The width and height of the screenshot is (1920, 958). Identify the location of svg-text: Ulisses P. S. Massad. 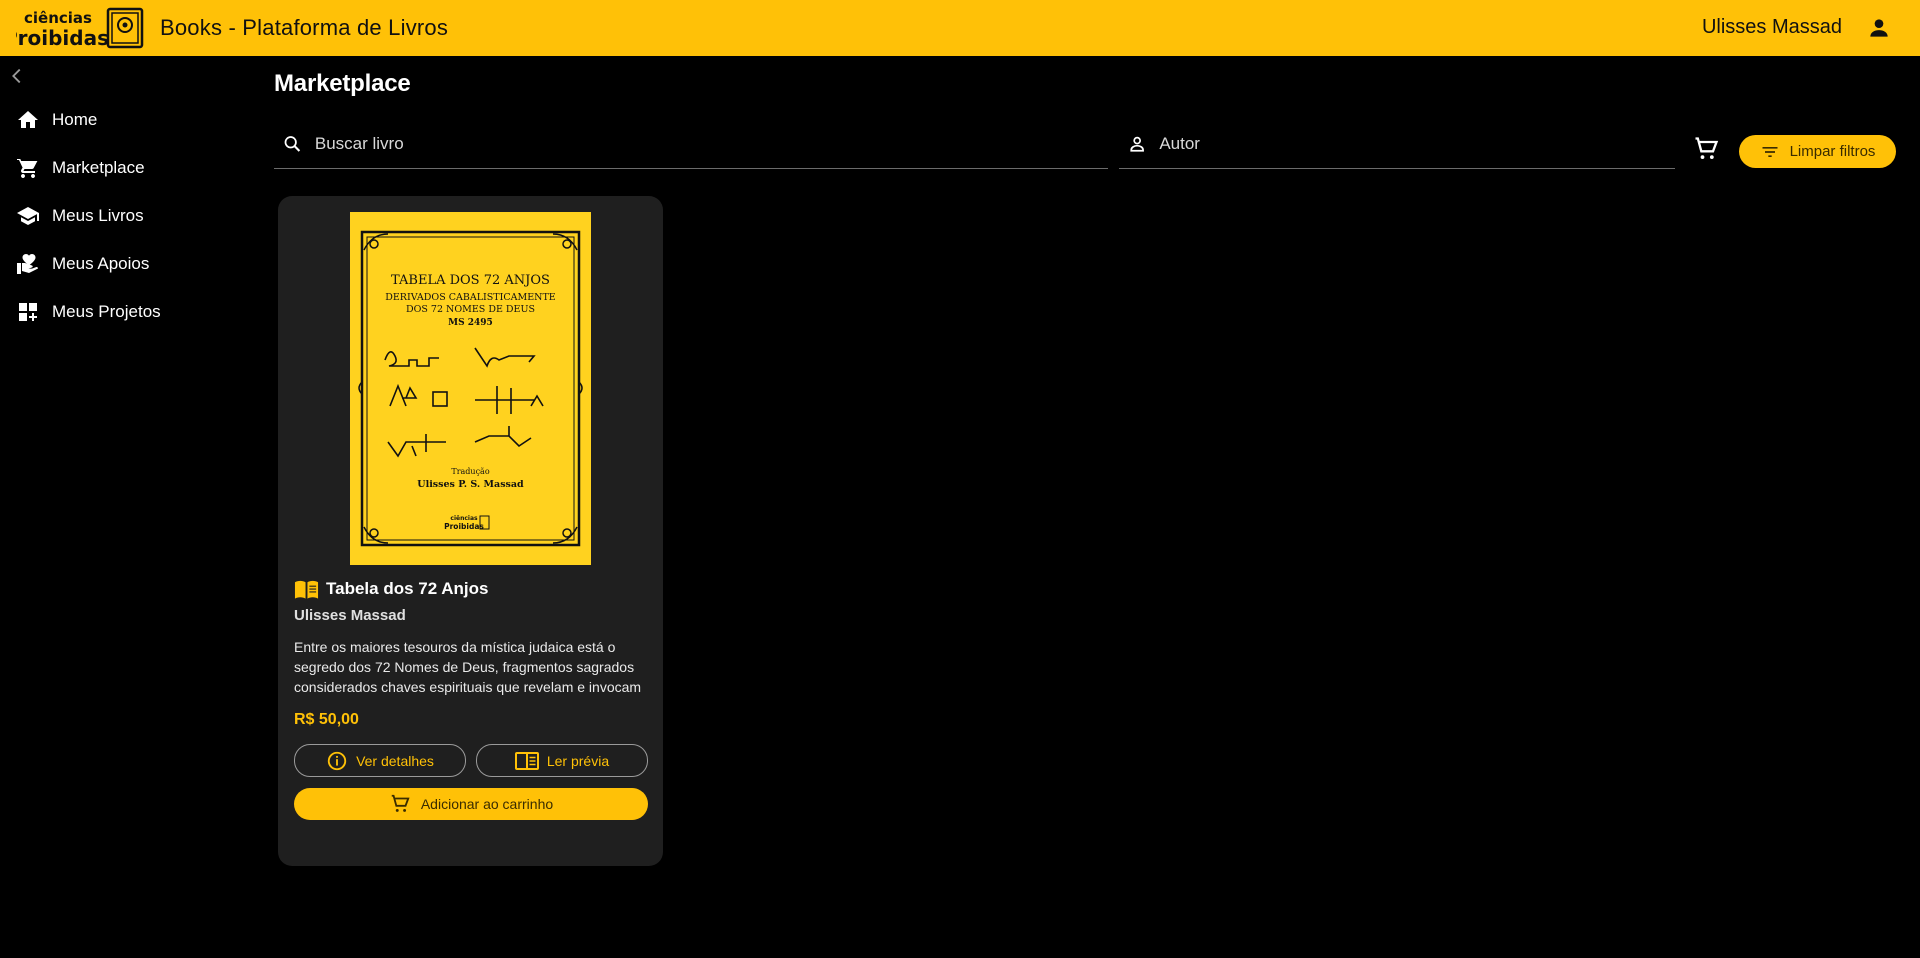
(470, 484).